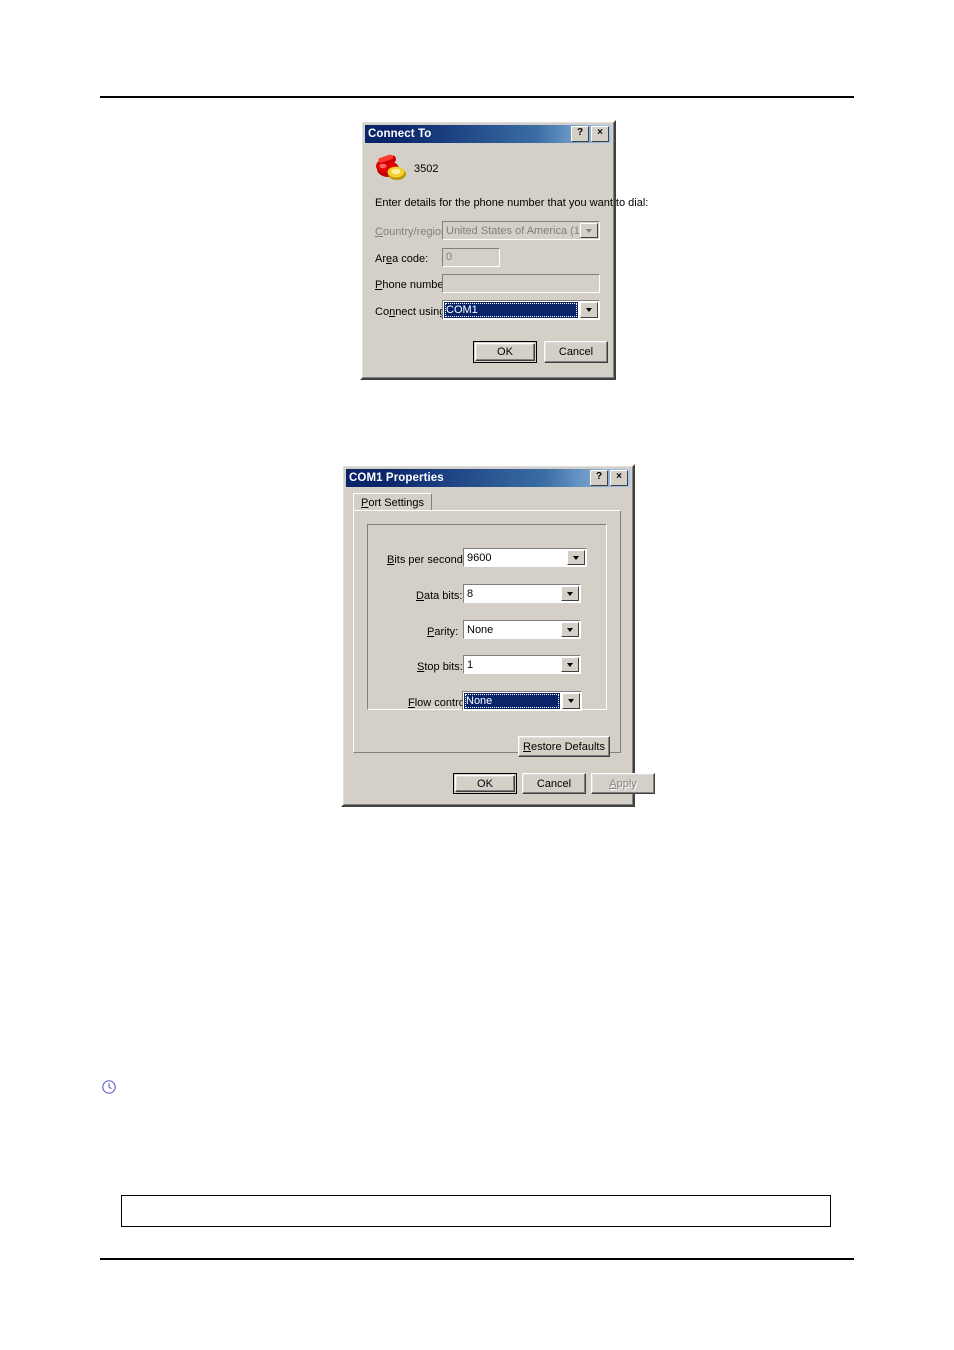  I want to click on page-footer-rule, so click(477, 1259).